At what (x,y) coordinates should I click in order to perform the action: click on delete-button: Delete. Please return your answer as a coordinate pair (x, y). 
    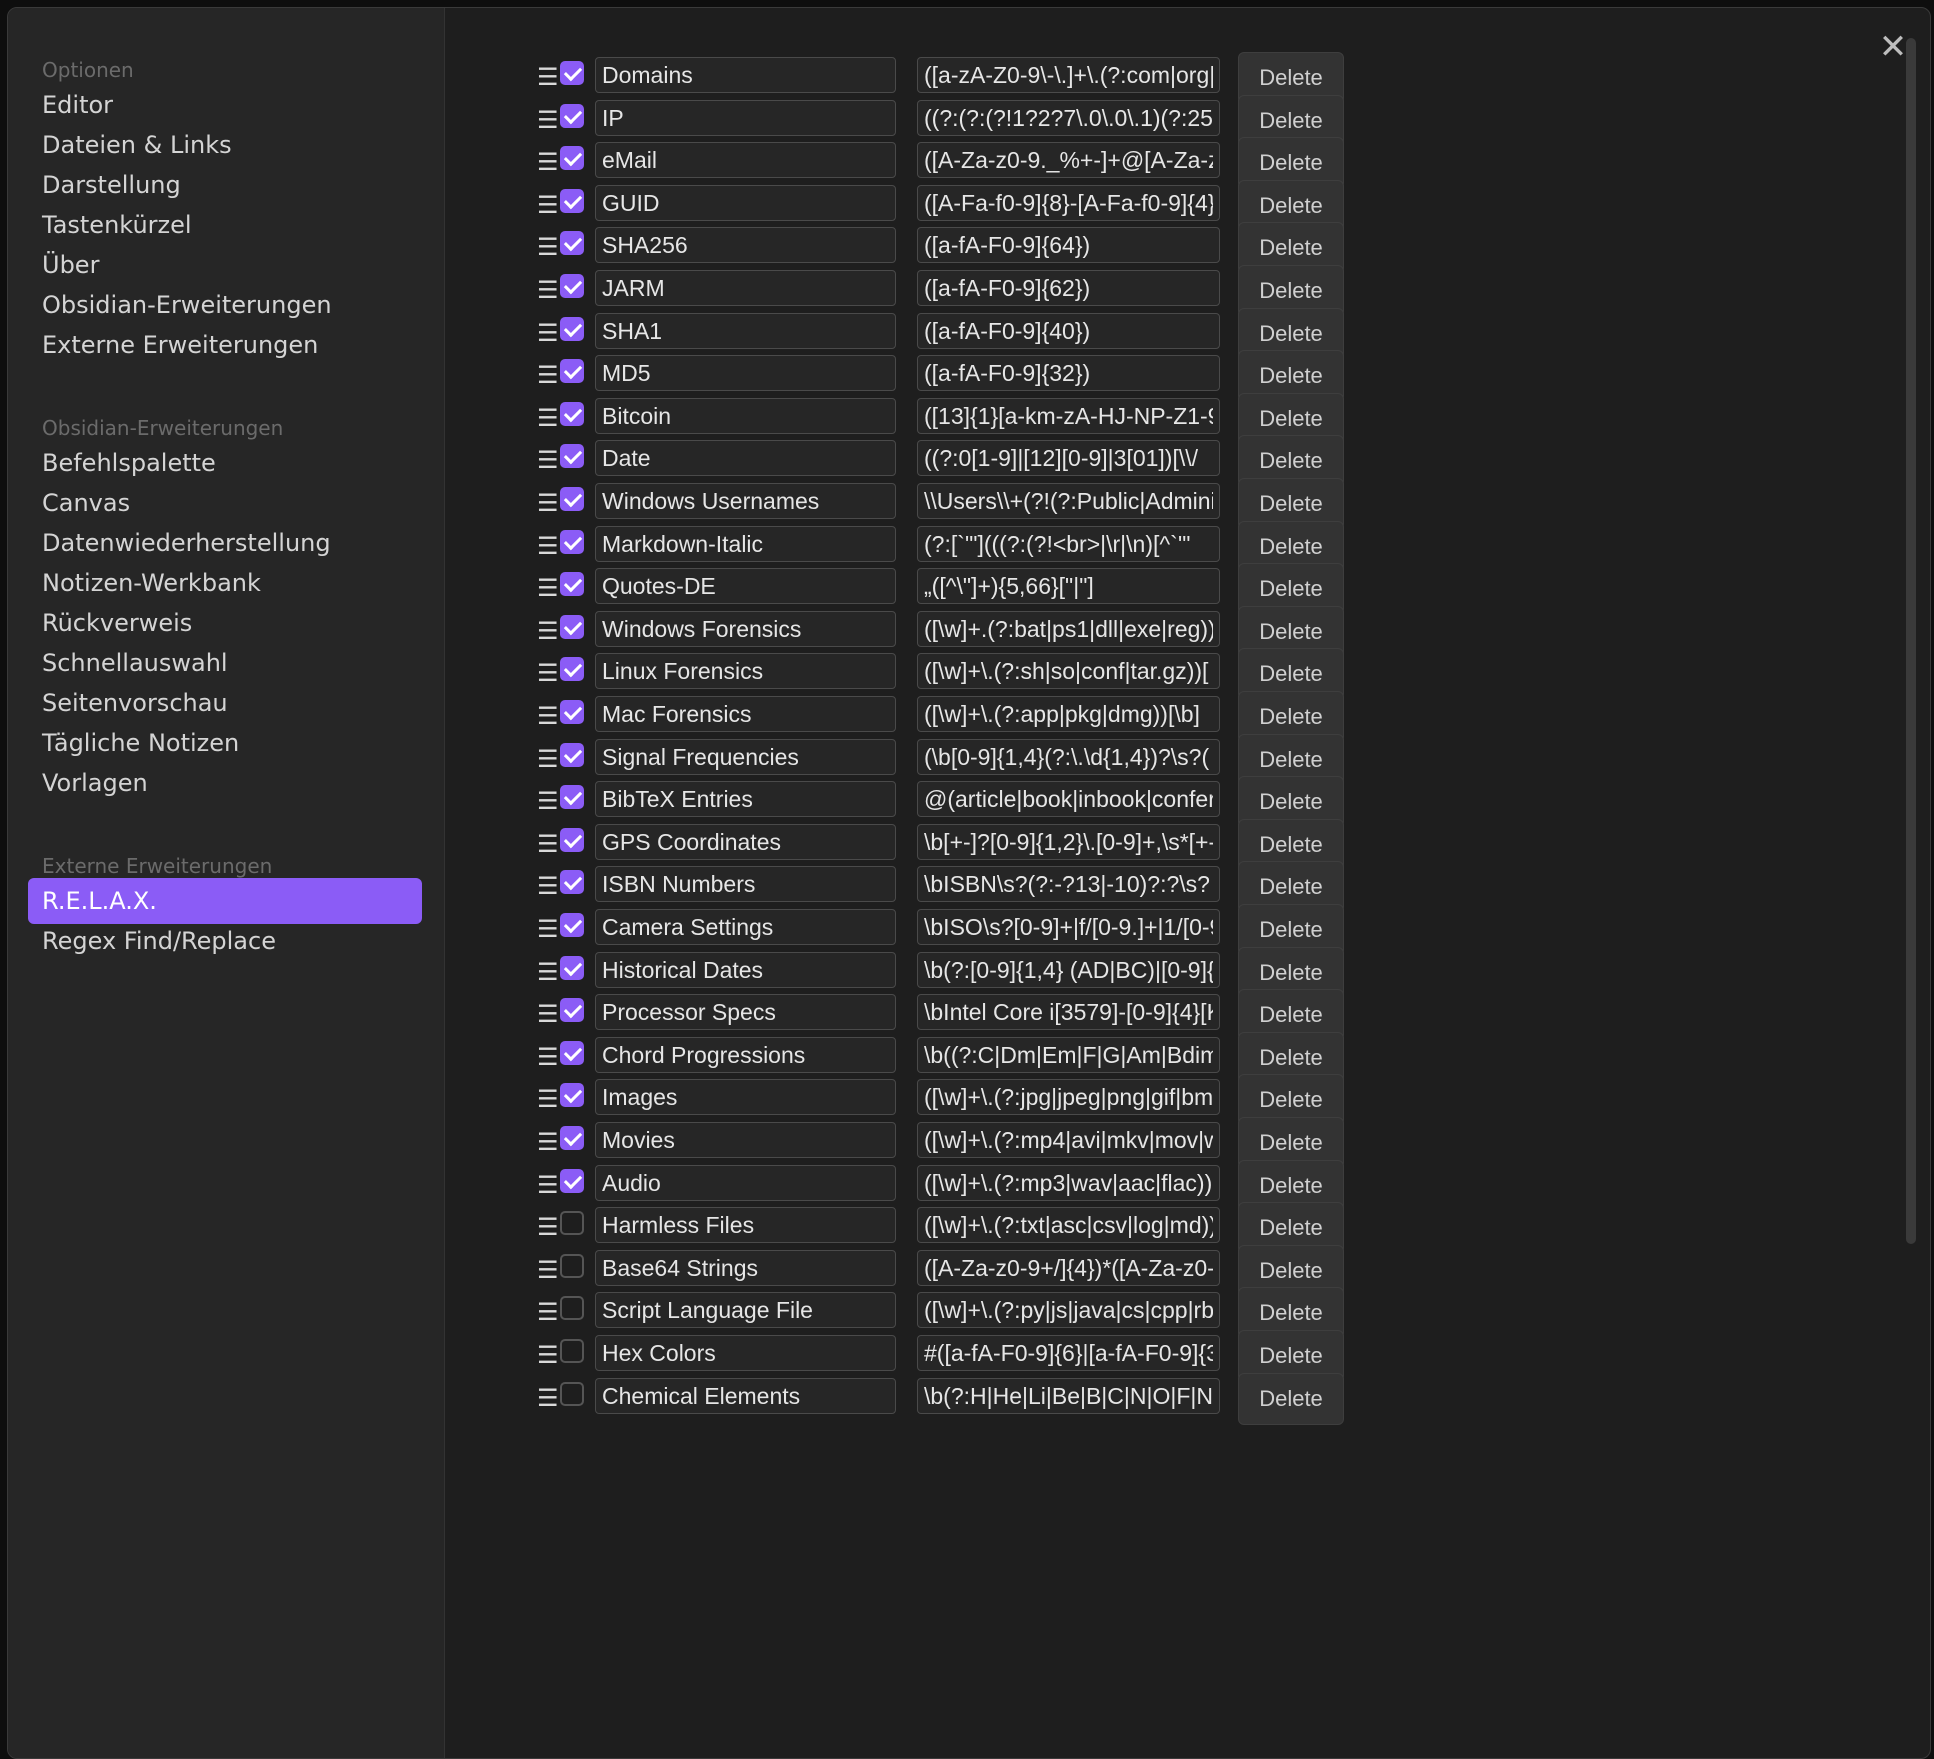
    Looking at the image, I should click on (1291, 1399).